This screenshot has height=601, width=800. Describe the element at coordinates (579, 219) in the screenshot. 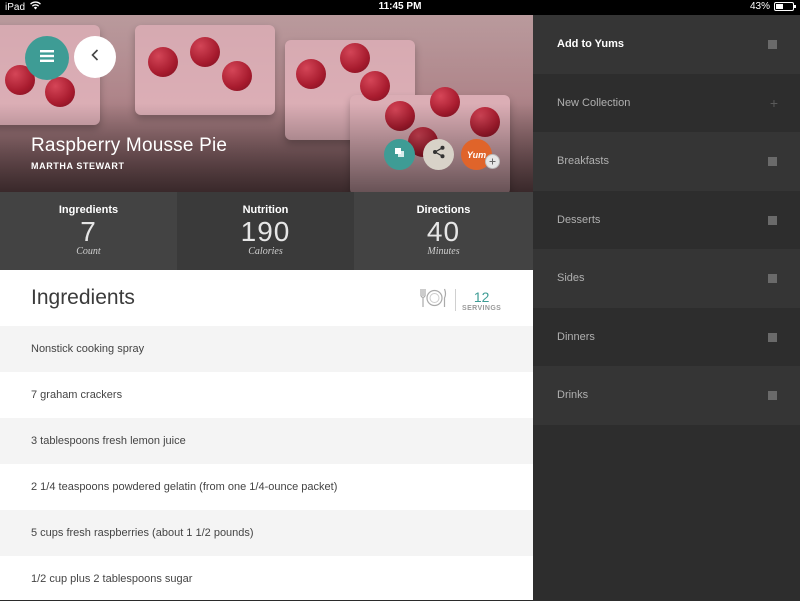

I see `sidebar-item-label: Desserts` at that location.